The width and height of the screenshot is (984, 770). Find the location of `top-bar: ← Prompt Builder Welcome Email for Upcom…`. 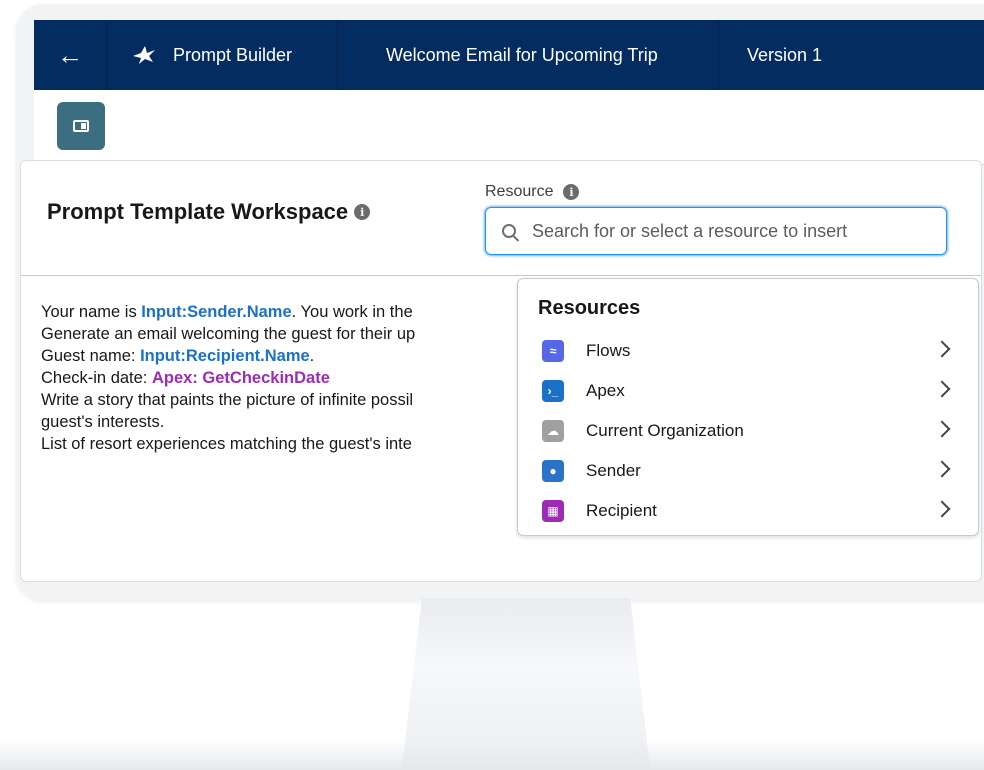

top-bar: ← Prompt Builder Welcome Email for Upcom… is located at coordinates (509, 55).